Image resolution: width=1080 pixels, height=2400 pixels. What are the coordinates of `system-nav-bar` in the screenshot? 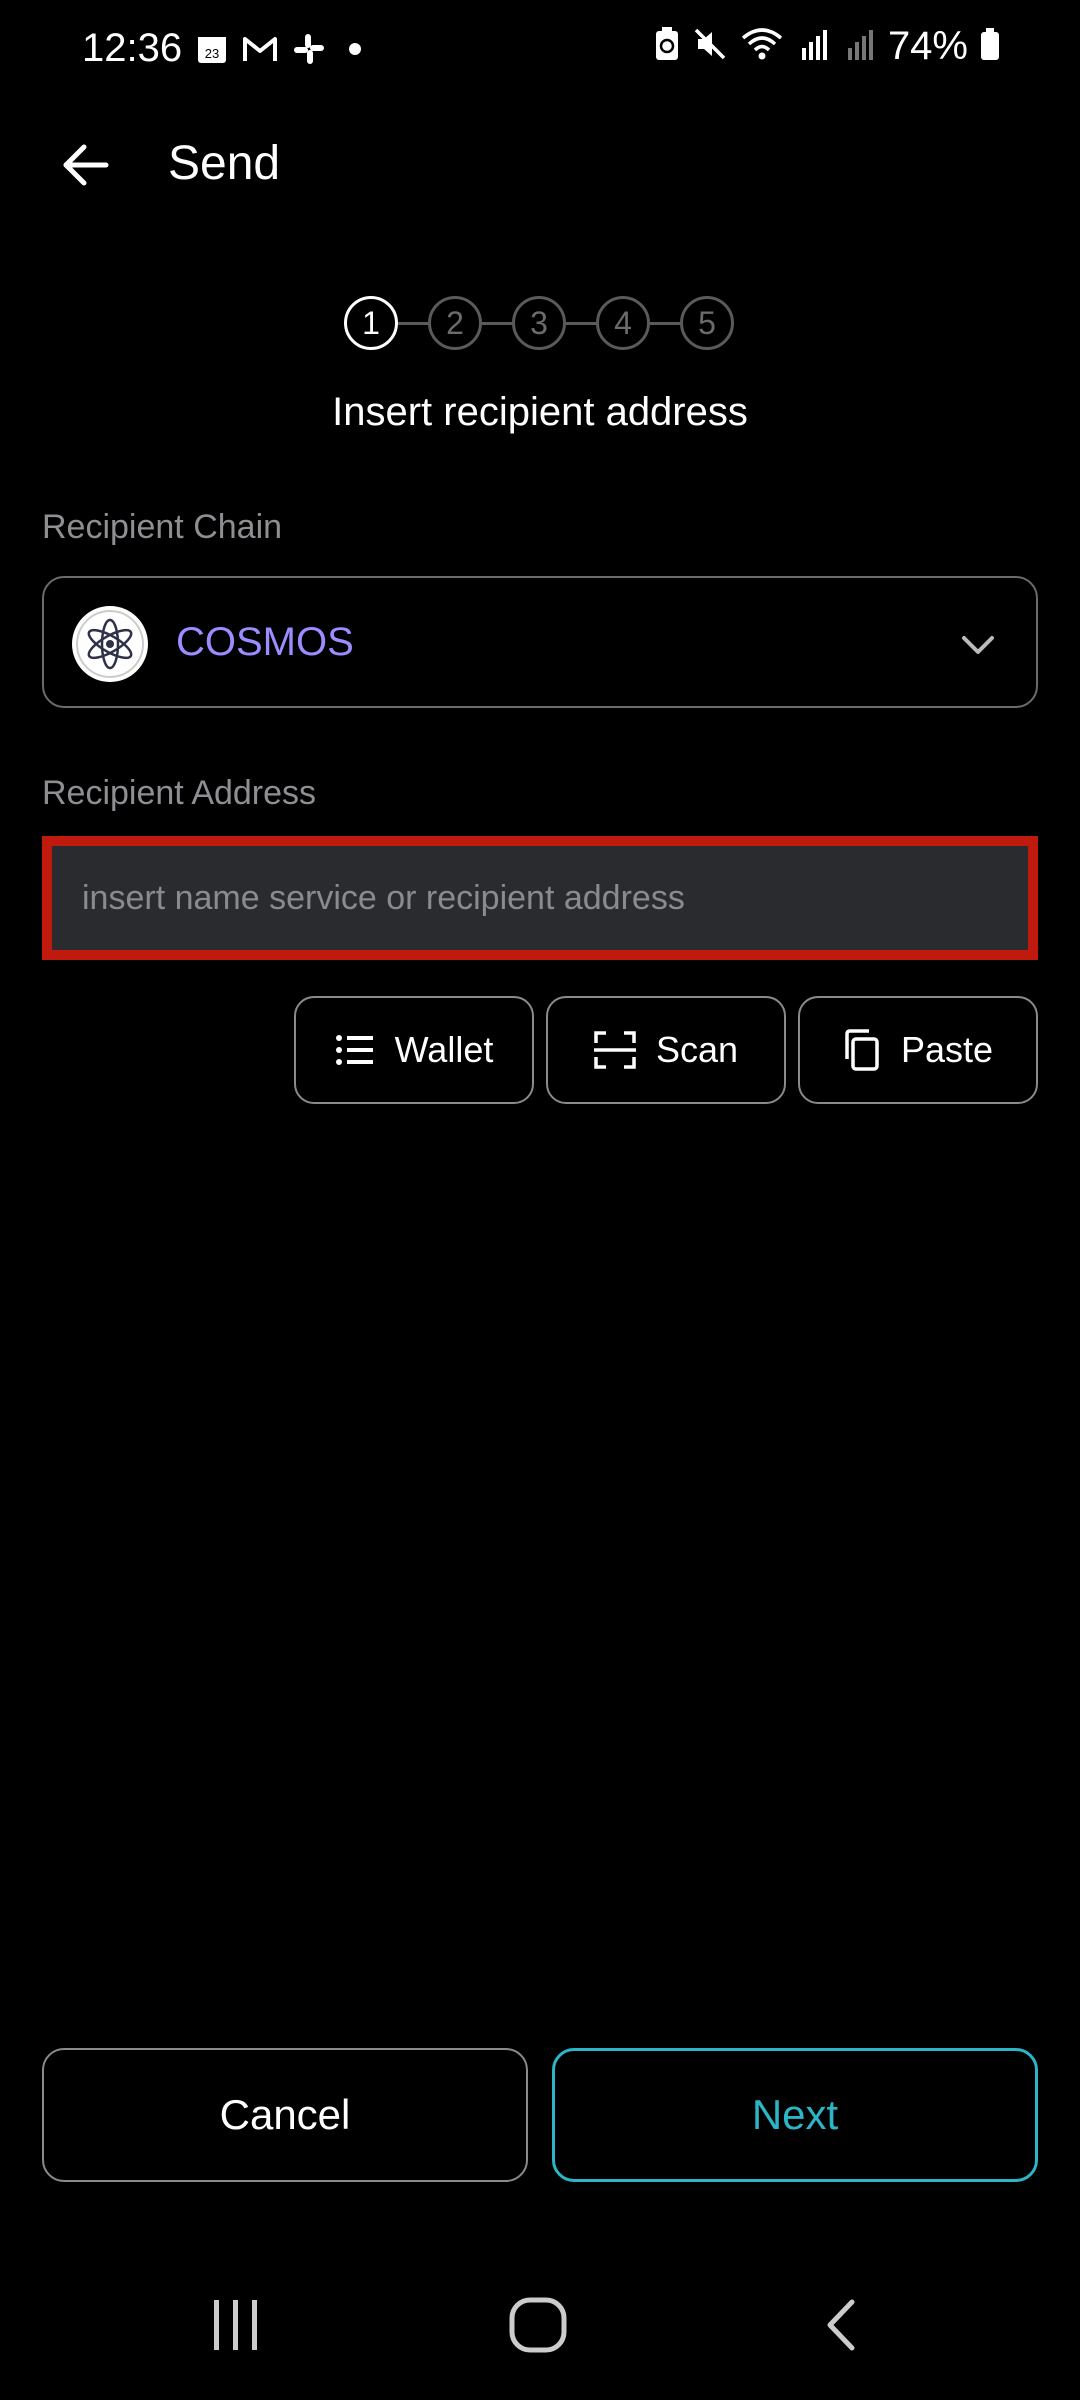 It's located at (540, 2325).